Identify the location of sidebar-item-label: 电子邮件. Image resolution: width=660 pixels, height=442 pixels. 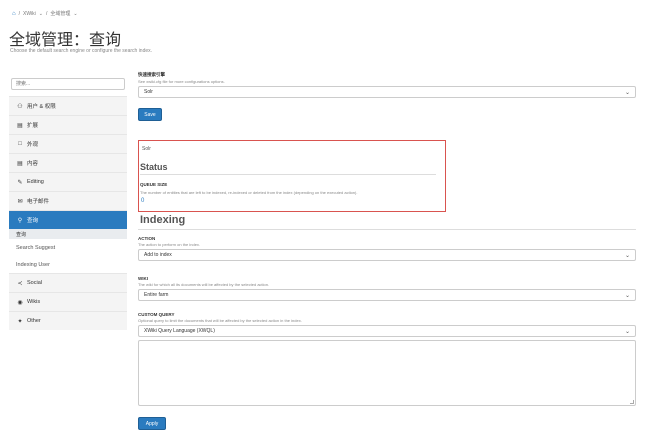
(38, 202).